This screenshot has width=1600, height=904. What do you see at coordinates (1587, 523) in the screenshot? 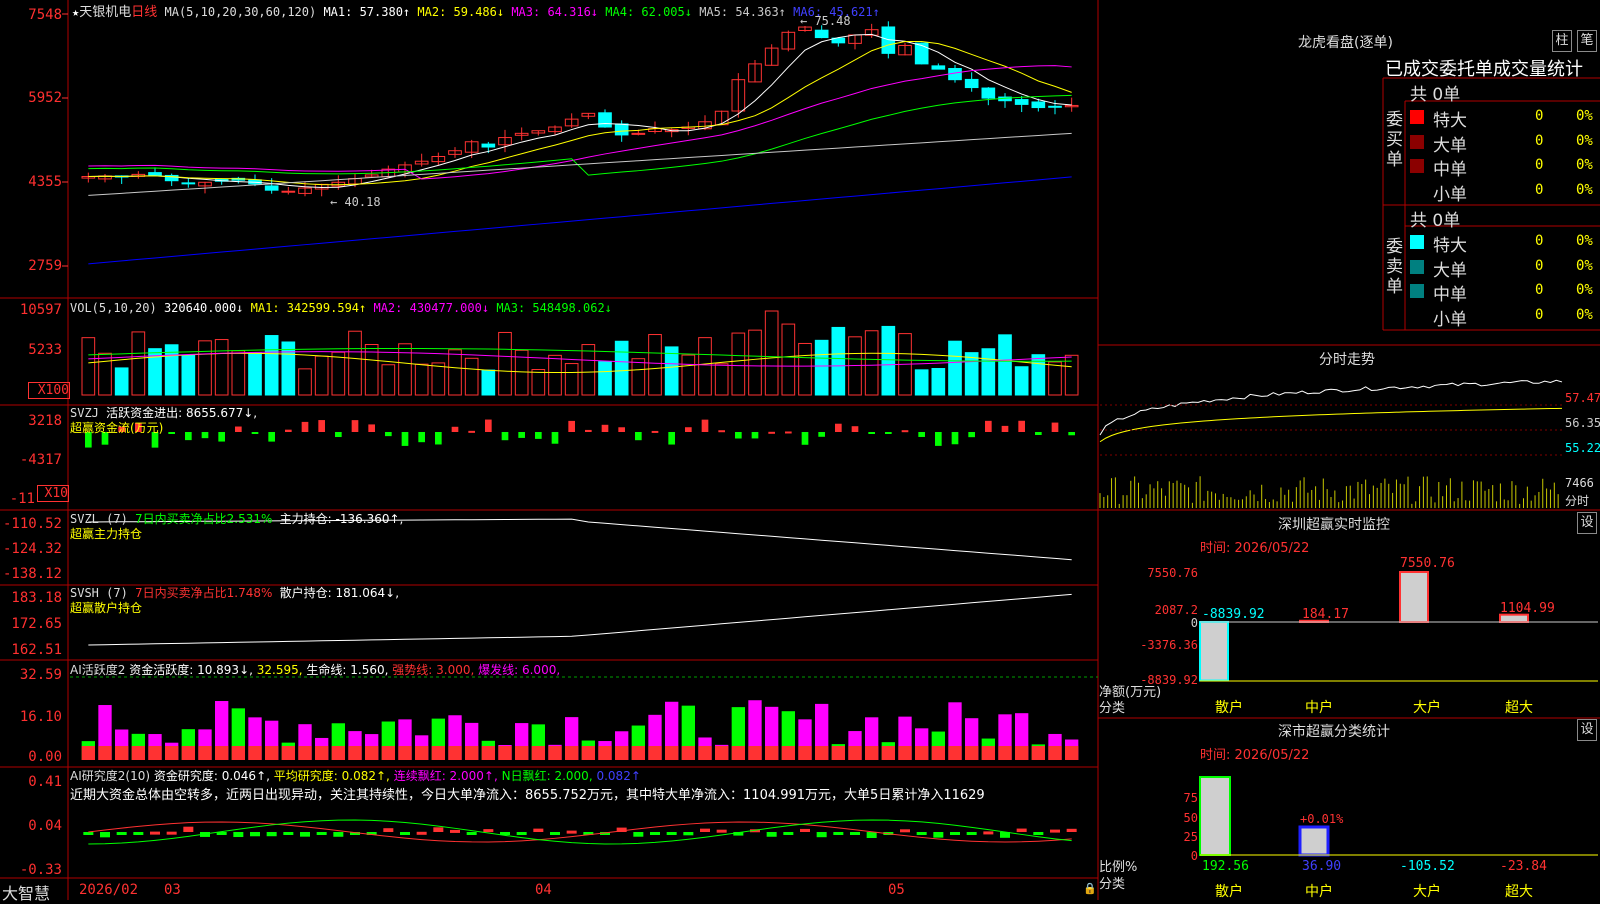
I see `sz-monitor-settings-button: 设` at bounding box center [1587, 523].